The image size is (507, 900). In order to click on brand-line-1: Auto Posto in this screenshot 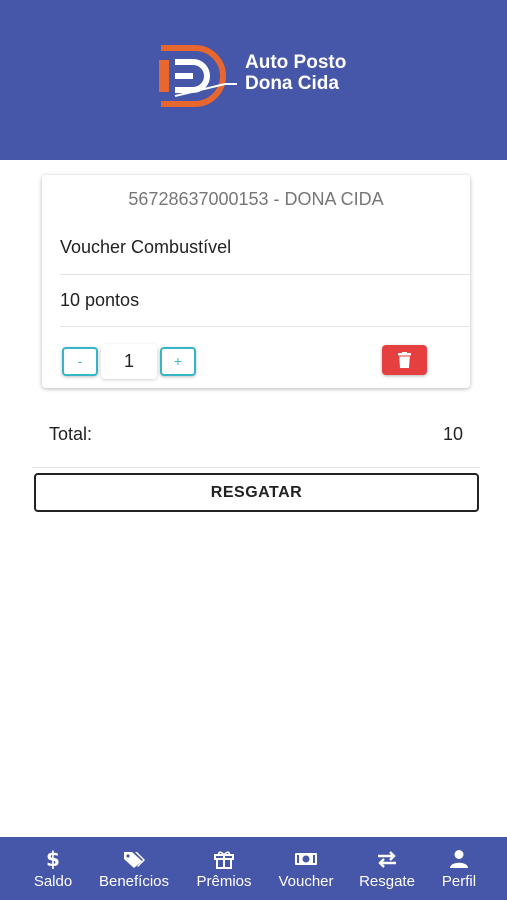, I will do `click(296, 62)`.